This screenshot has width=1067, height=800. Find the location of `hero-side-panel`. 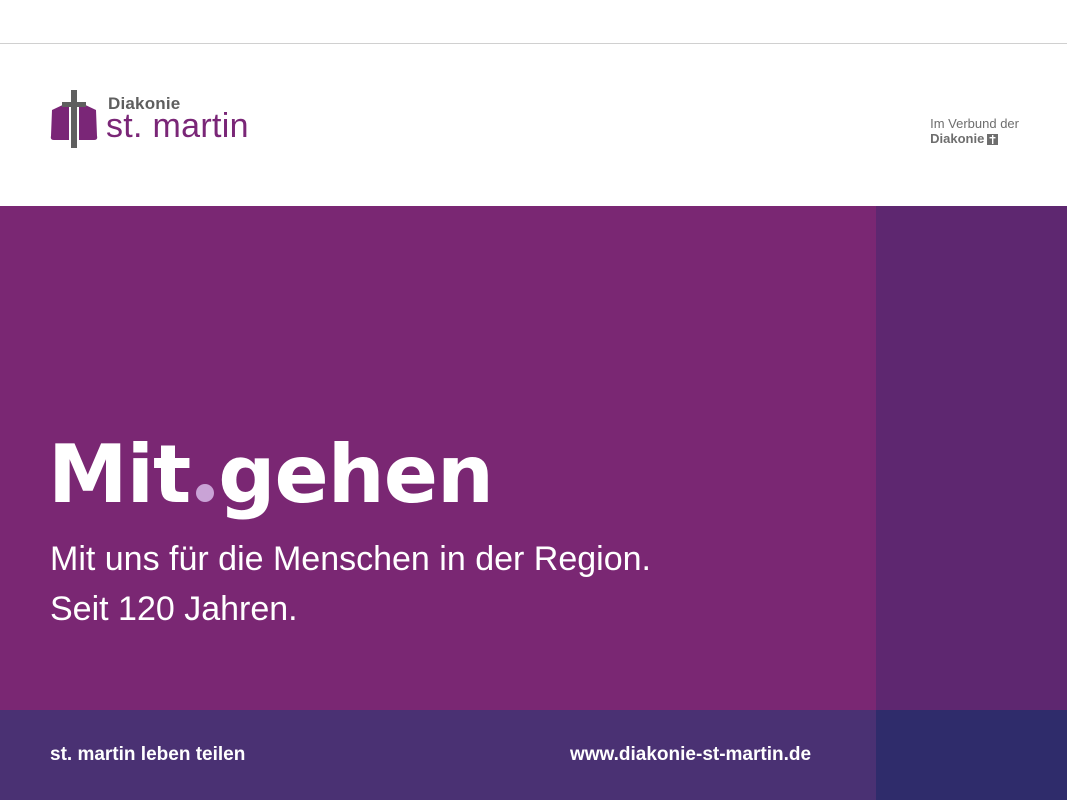

hero-side-panel is located at coordinates (971, 458).